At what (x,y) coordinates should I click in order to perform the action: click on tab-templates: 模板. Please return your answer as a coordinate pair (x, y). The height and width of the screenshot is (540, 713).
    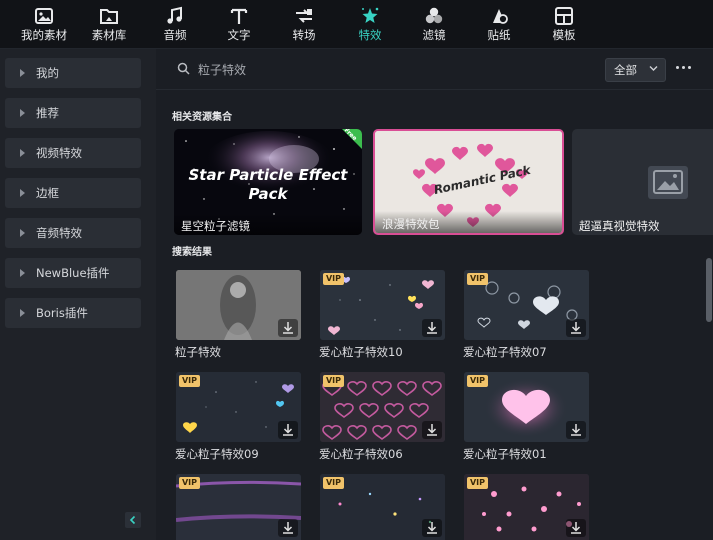
    Looking at the image, I should click on (564, 24).